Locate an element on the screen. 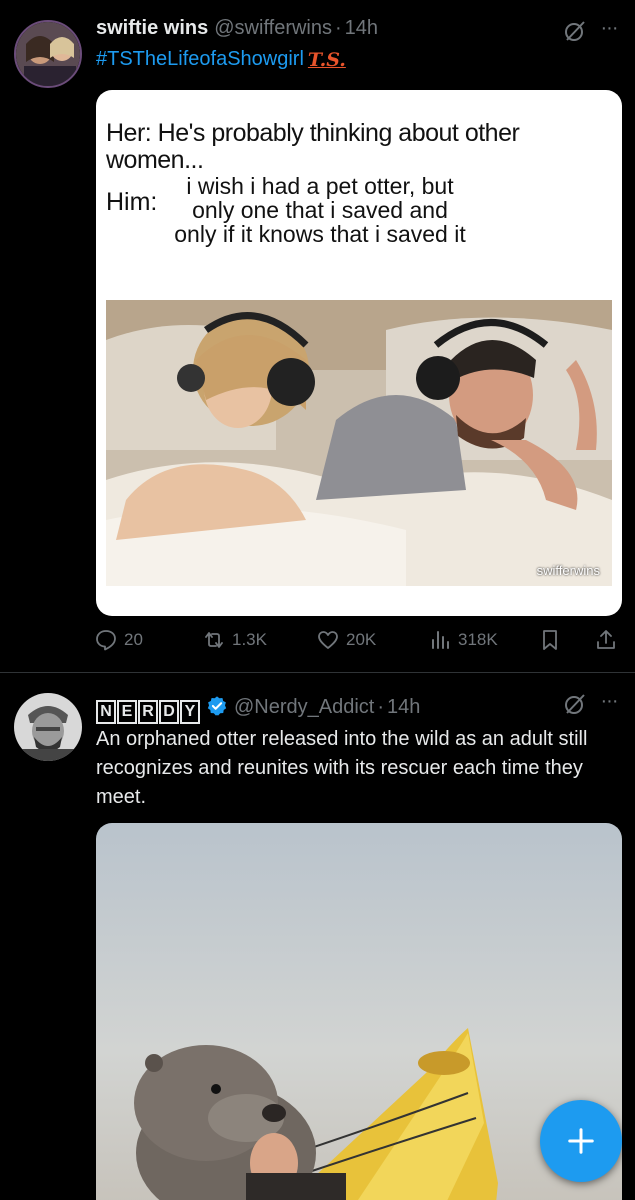  display-name-logo: N E R D Y is located at coordinates (148, 712).